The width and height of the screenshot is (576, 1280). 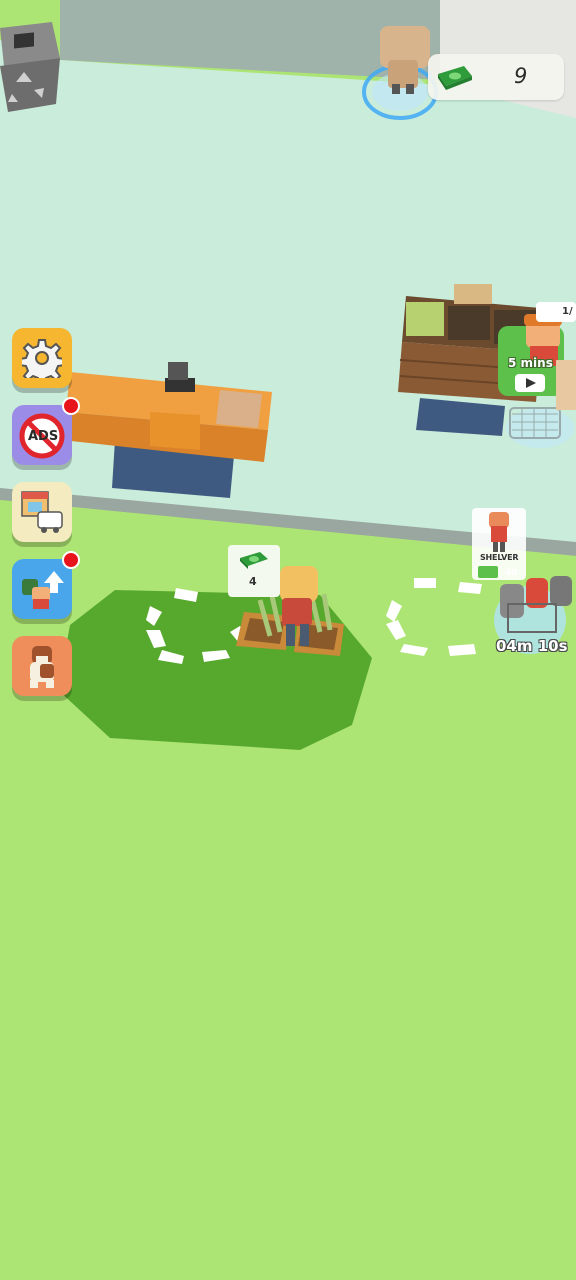 I want to click on customers-count: 40, so click(x=511, y=573).